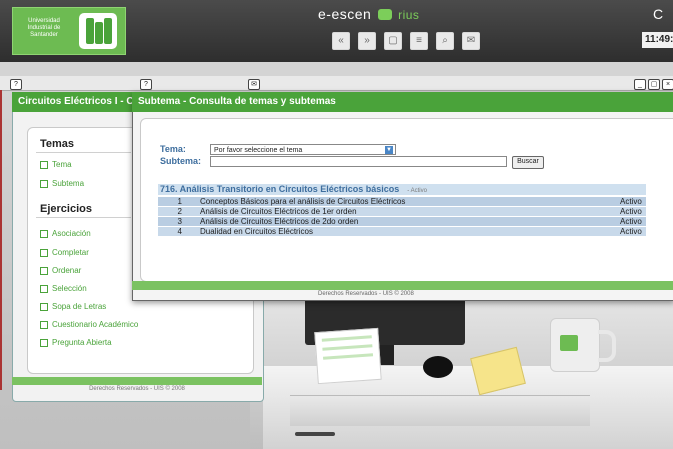 Image resolution: width=673 pixels, height=449 pixels. Describe the element at coordinates (341, 41) in the screenshot. I see `back-icon: «` at that location.